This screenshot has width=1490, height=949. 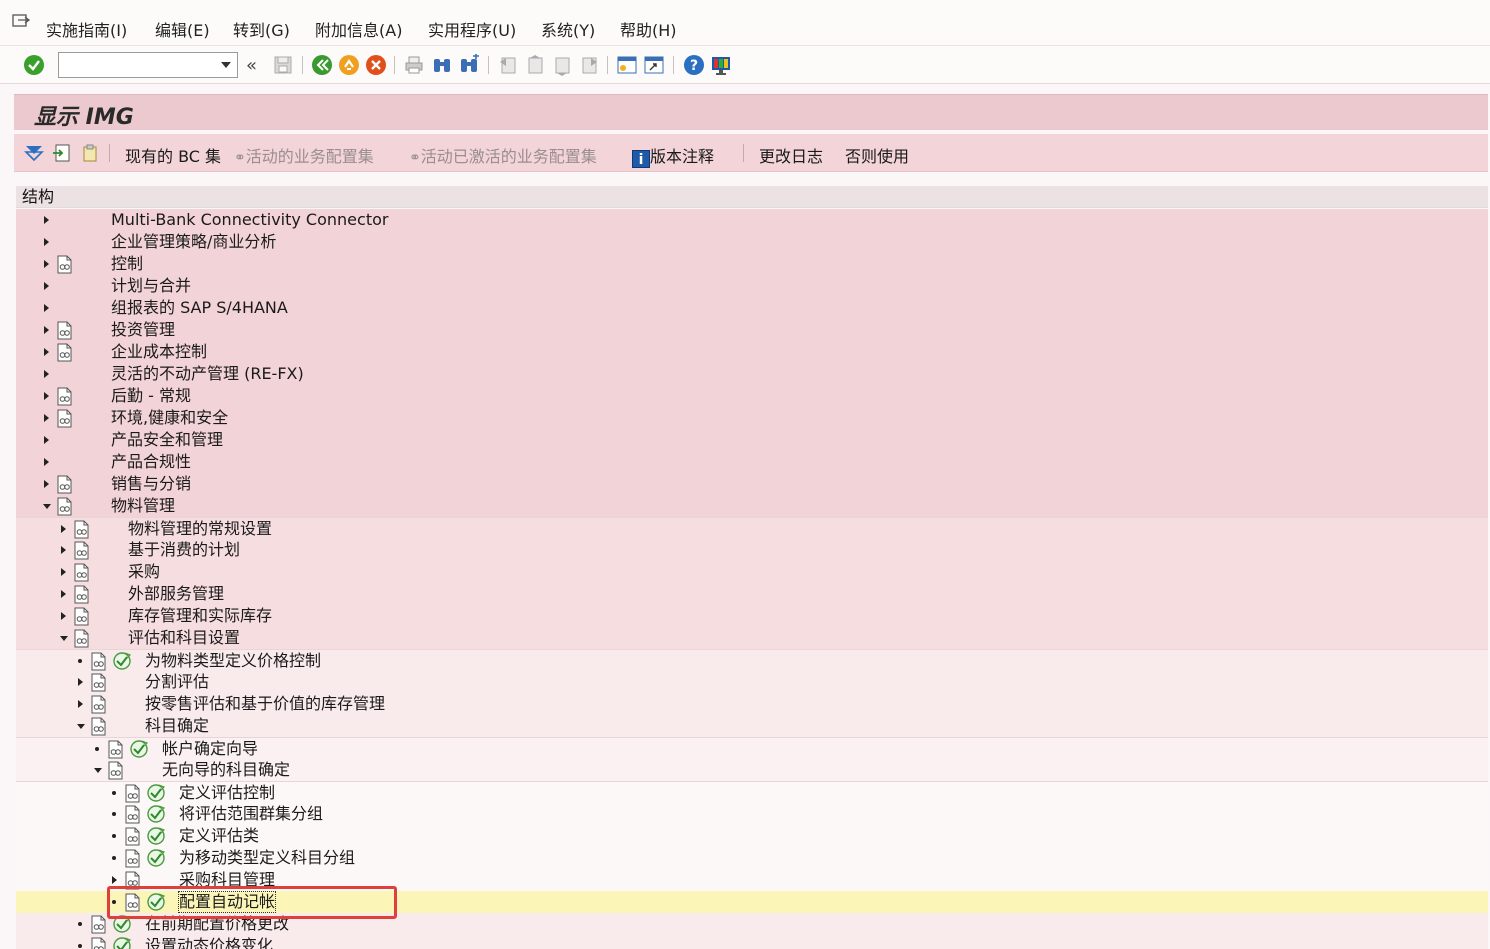 What do you see at coordinates (752, 528) in the screenshot?
I see `tree-node: 物料管理的常规设置` at bounding box center [752, 528].